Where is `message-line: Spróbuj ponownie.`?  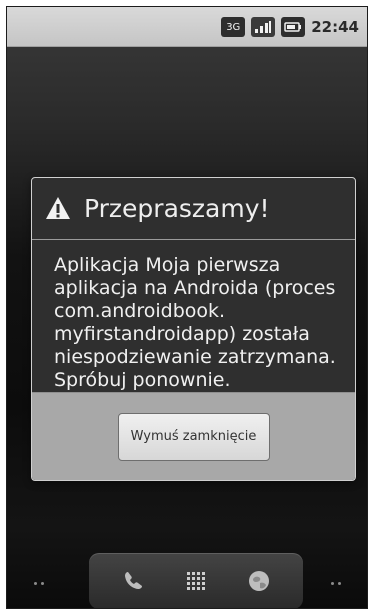 message-line: Spróbuj ponownie. is located at coordinates (142, 380).